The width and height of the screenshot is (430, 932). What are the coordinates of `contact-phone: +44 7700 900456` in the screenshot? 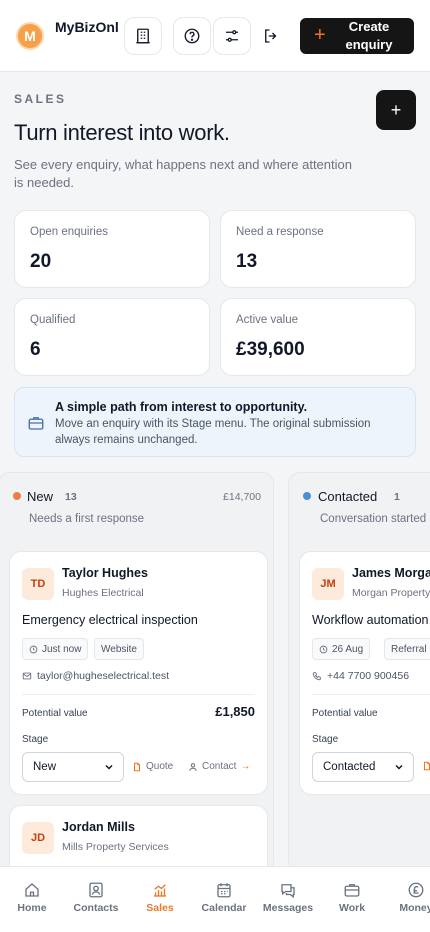 It's located at (360, 676).